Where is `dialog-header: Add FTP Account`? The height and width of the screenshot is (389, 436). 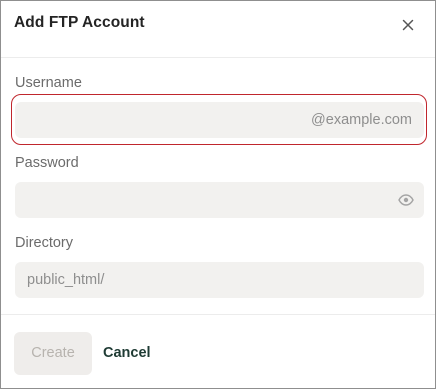
dialog-header: Add FTP Account is located at coordinates (218, 29).